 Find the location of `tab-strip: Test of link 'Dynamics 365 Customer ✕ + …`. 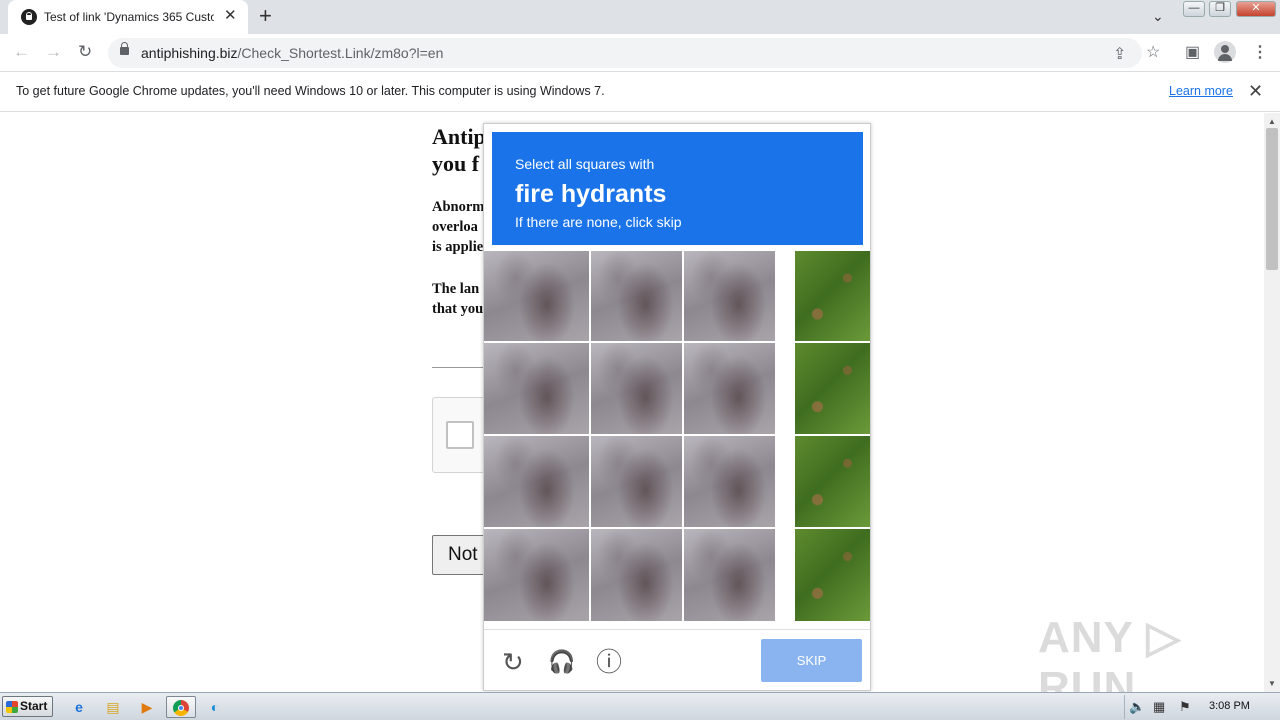

tab-strip: Test of link 'Dynamics 365 Customer ✕ + … is located at coordinates (640, 17).